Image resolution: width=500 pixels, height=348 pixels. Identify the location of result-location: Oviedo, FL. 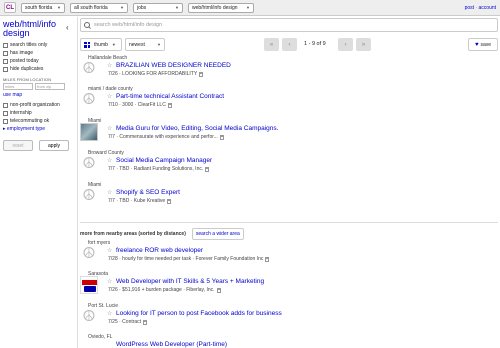
(100, 337).